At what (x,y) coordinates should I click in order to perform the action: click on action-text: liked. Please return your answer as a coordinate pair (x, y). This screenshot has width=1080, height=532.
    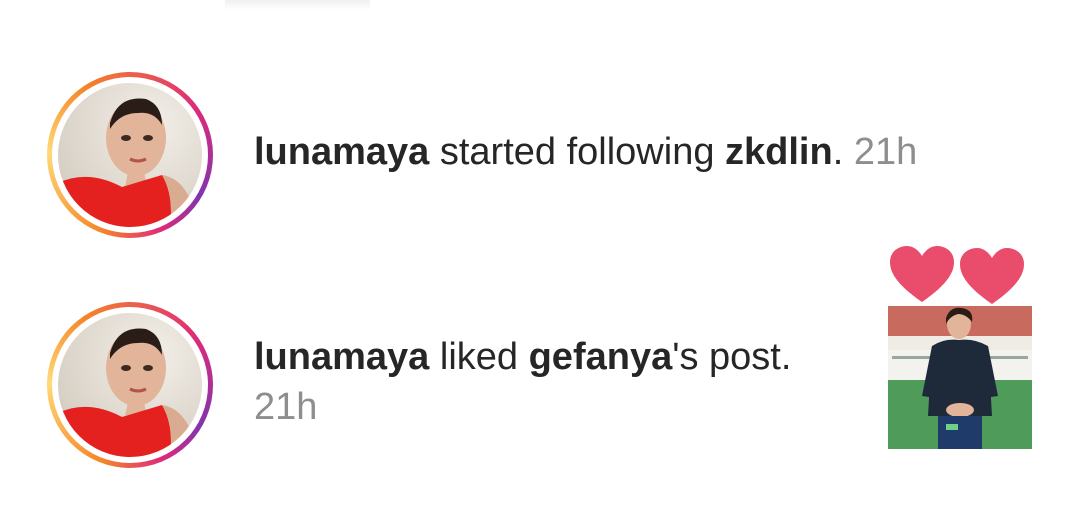
    Looking at the image, I should click on (479, 357).